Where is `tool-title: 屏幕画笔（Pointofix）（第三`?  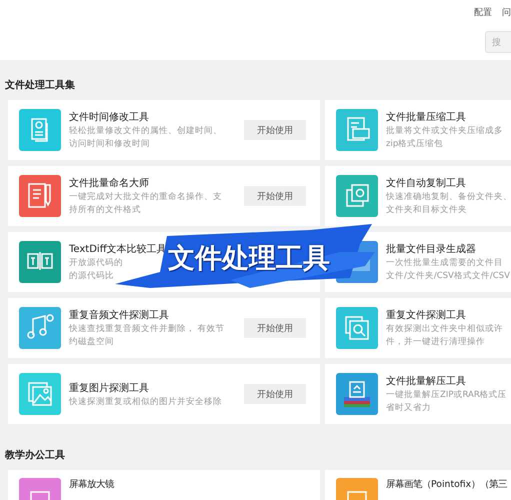
tool-title: 屏幕画笔（Pointofix）（第三 is located at coordinates (447, 484).